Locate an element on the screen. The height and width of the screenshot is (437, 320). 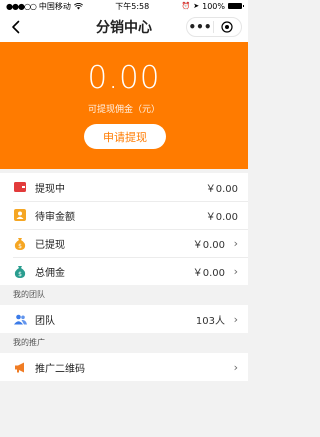
location-icon: ➤ is located at coordinates (196, 6).